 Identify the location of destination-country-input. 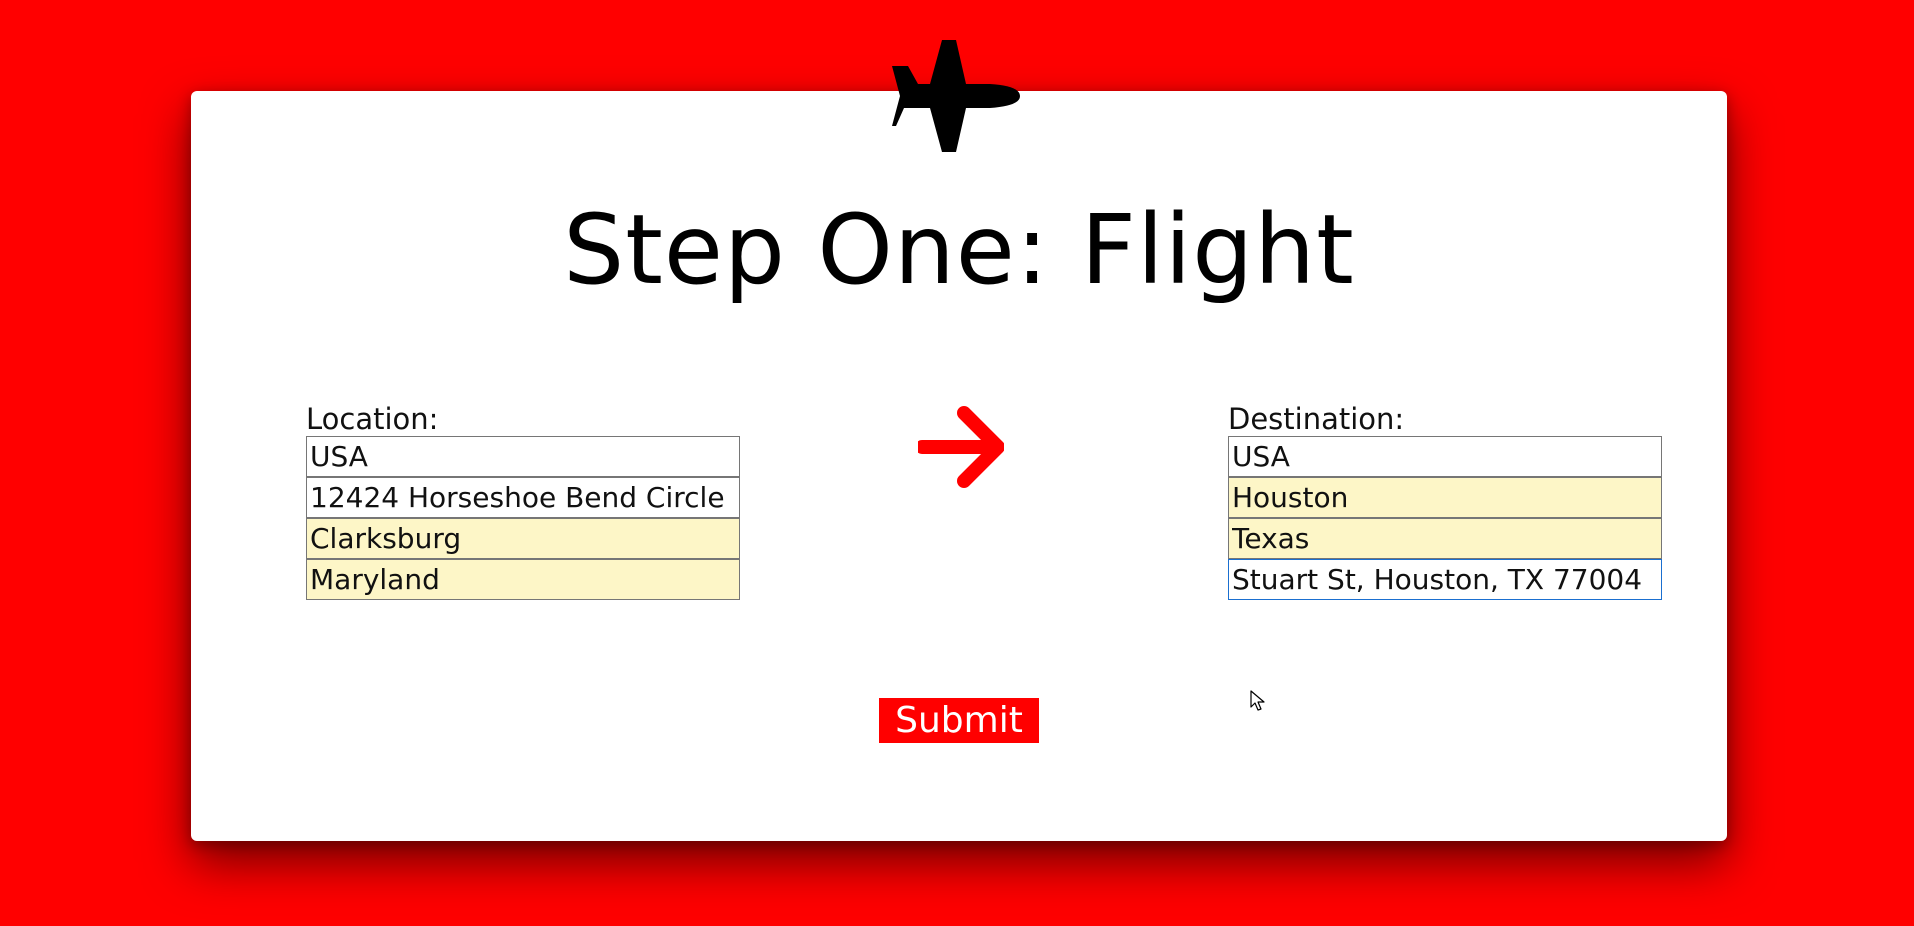
(1445, 456).